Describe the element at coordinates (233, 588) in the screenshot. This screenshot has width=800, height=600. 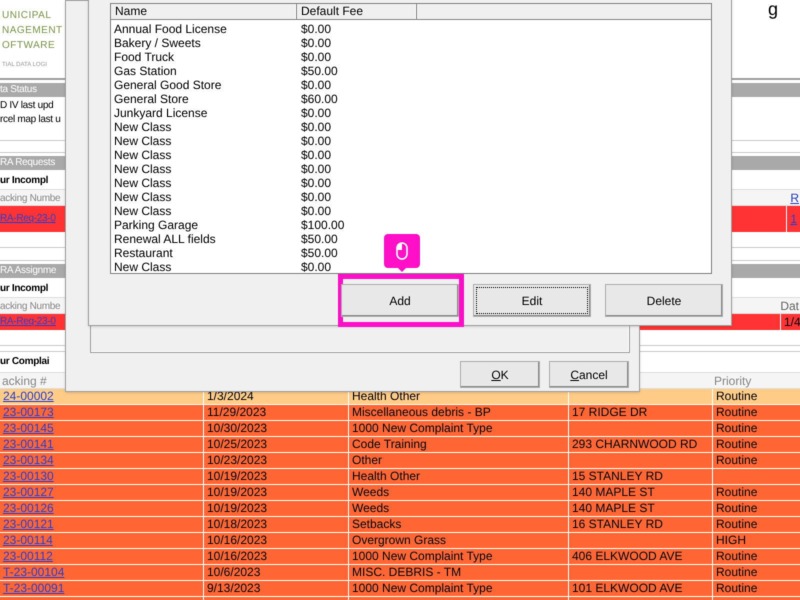
I see `table-cell: 9/13/2023` at that location.